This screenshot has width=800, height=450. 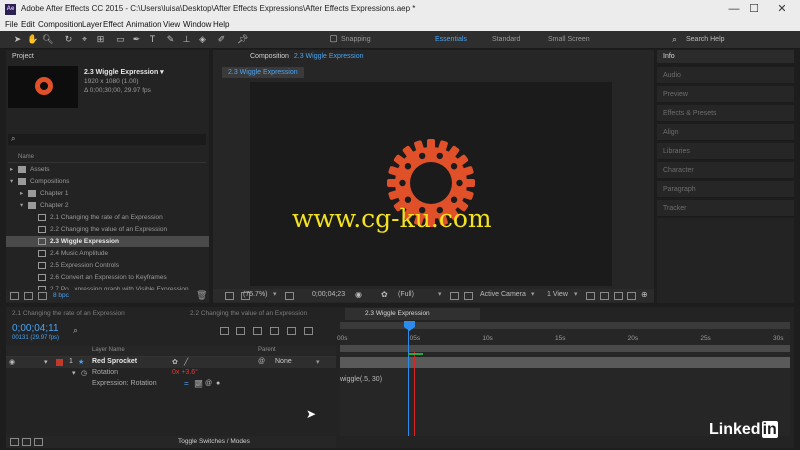 What do you see at coordinates (14, 296) in the screenshot?
I see `interpret-footage-icon` at bounding box center [14, 296].